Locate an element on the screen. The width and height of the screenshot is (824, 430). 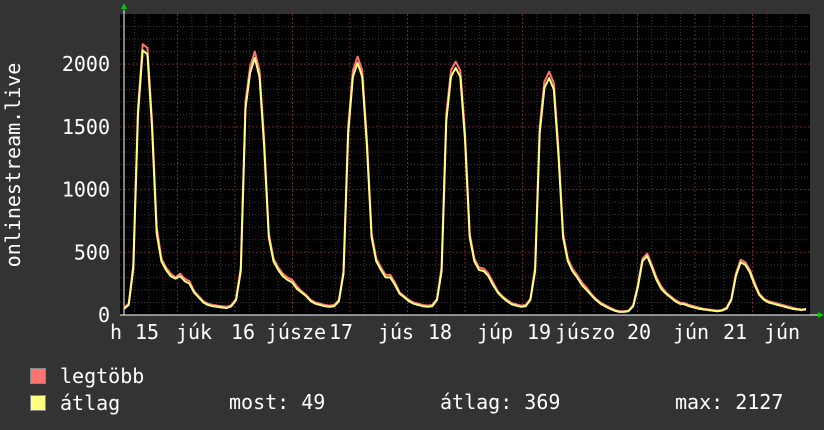
y-axis-arrow is located at coordinates (124, 6).